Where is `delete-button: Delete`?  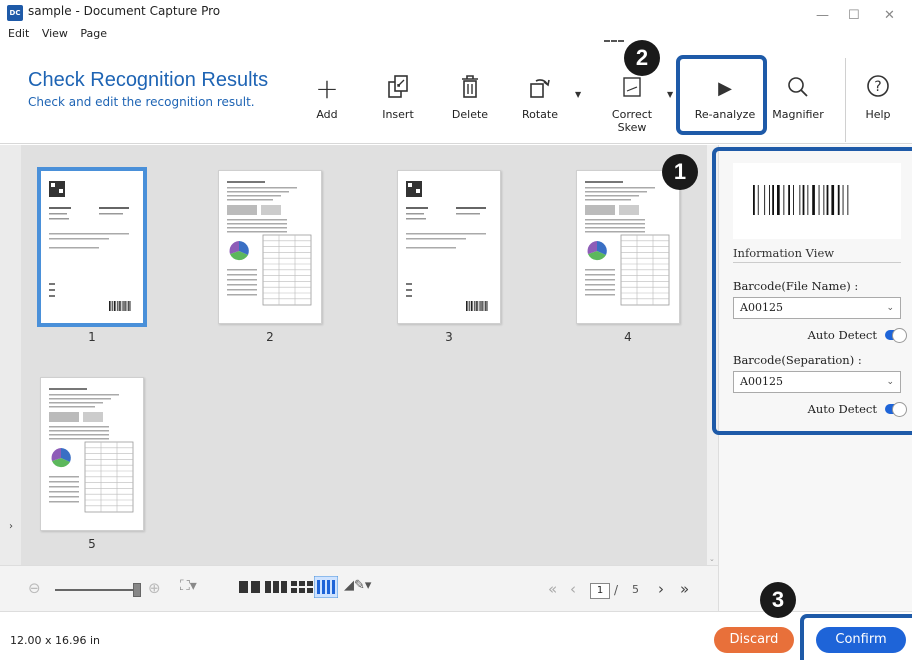
delete-button: Delete is located at coordinates (470, 97).